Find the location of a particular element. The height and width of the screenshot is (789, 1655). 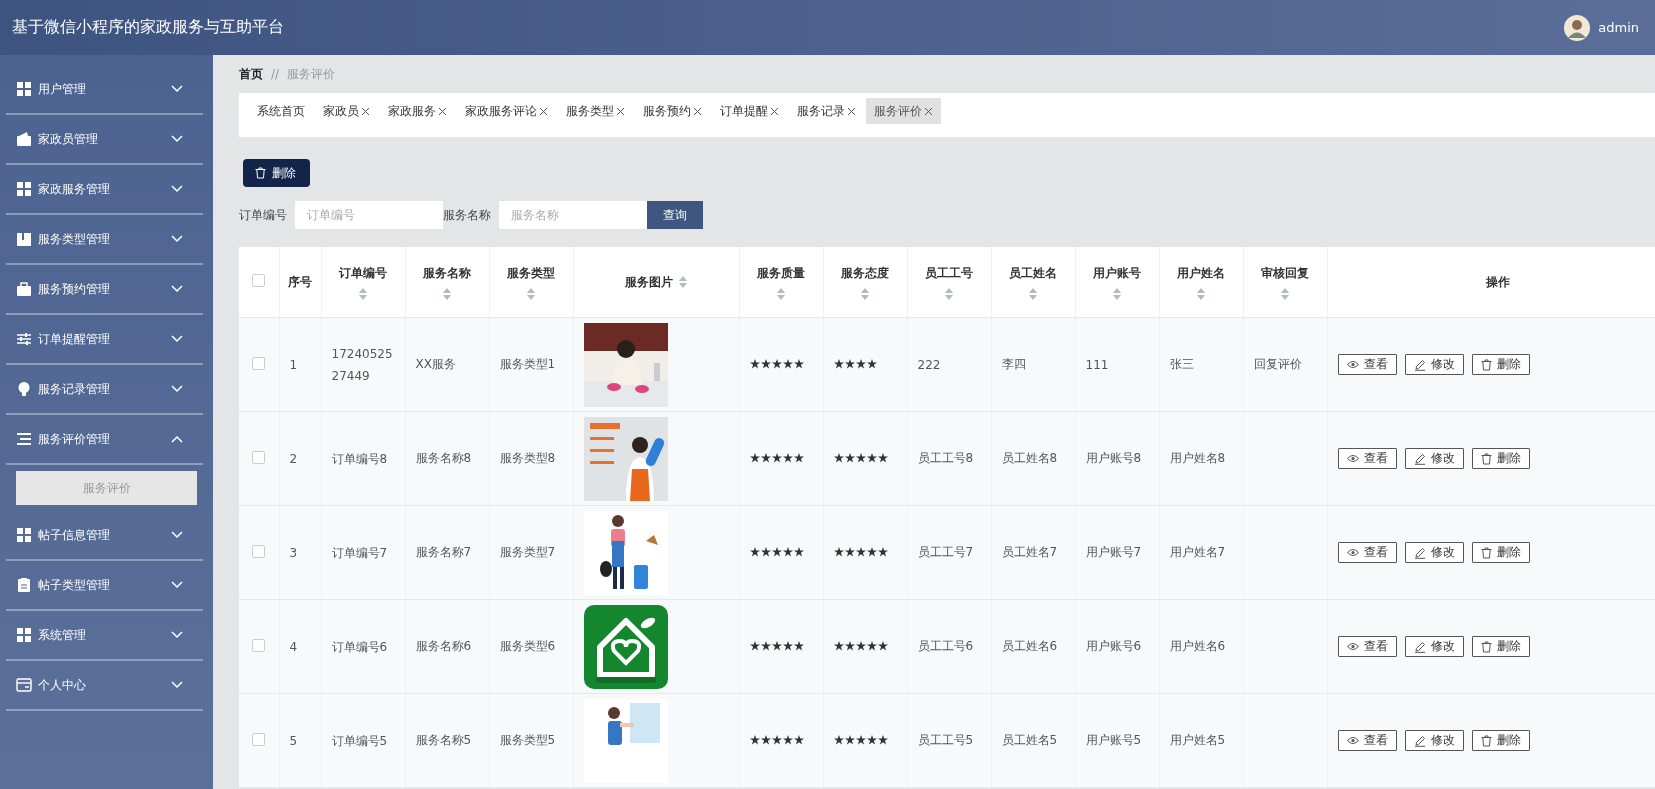

trash-icon is located at coordinates (1486, 646).